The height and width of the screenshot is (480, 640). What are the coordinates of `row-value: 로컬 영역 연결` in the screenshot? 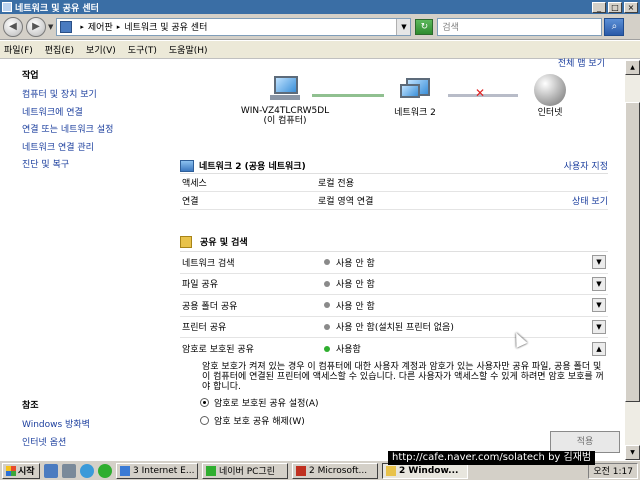 It's located at (346, 202).